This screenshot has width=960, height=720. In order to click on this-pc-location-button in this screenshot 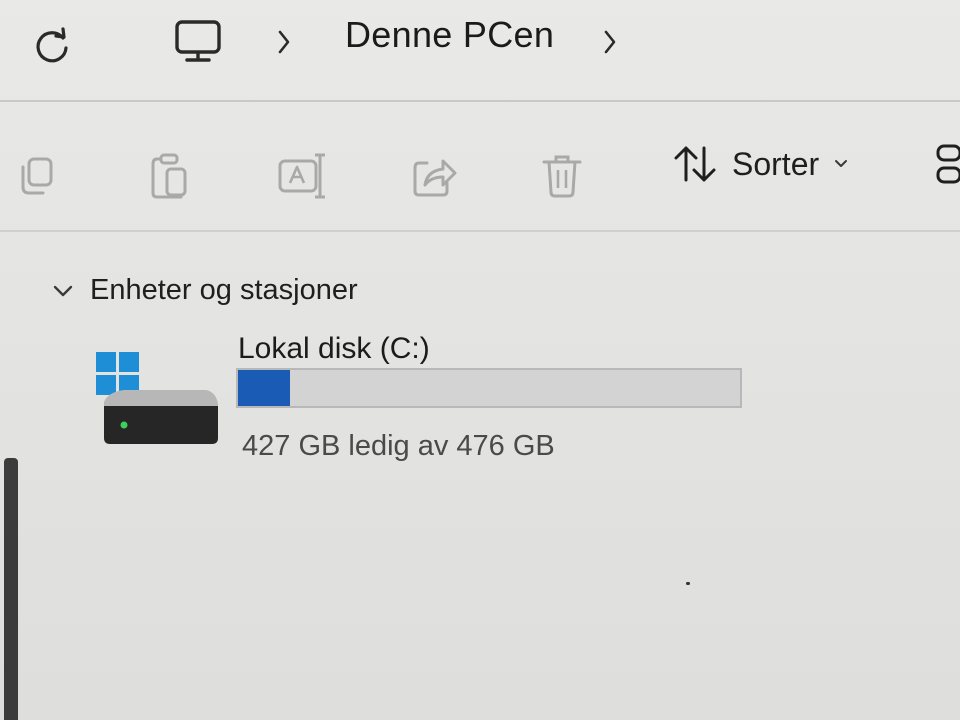, I will do `click(198, 42)`.